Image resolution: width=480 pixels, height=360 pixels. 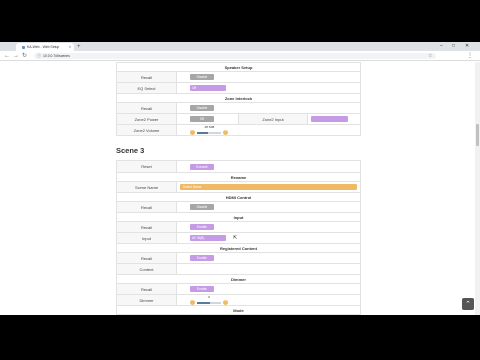 I want to click on section-title: Registered Content, so click(x=238, y=247).